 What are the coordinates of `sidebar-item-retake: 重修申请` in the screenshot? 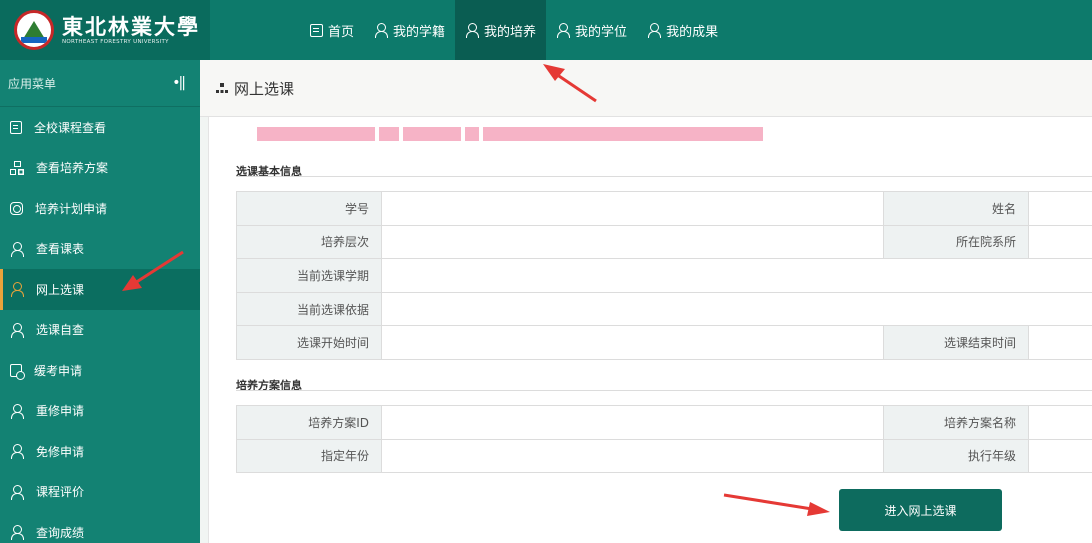 It's located at (100, 411).